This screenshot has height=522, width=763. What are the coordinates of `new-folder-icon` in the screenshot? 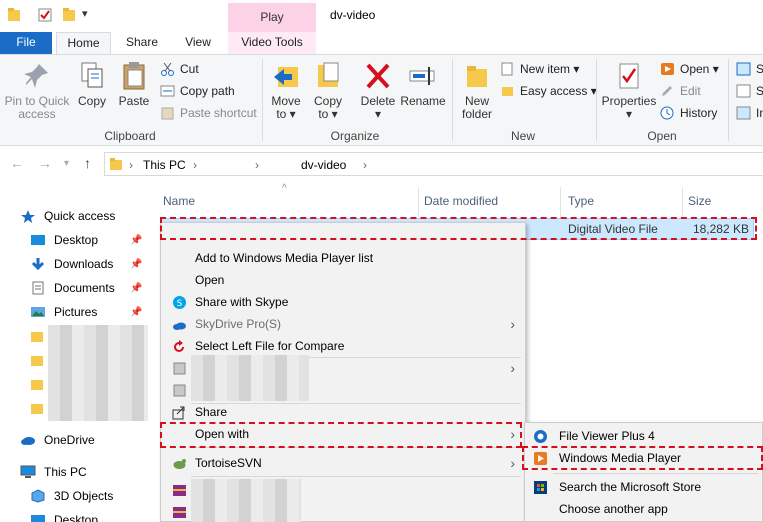 It's located at (69, 15).